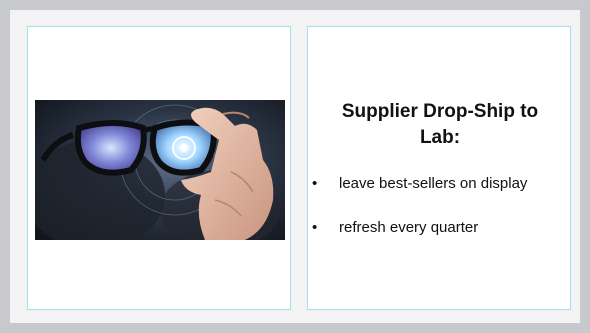 The height and width of the screenshot is (333, 590). Describe the element at coordinates (440, 124) in the screenshot. I see `slide-title: Supplier Drop-Ship to Lab:` at that location.